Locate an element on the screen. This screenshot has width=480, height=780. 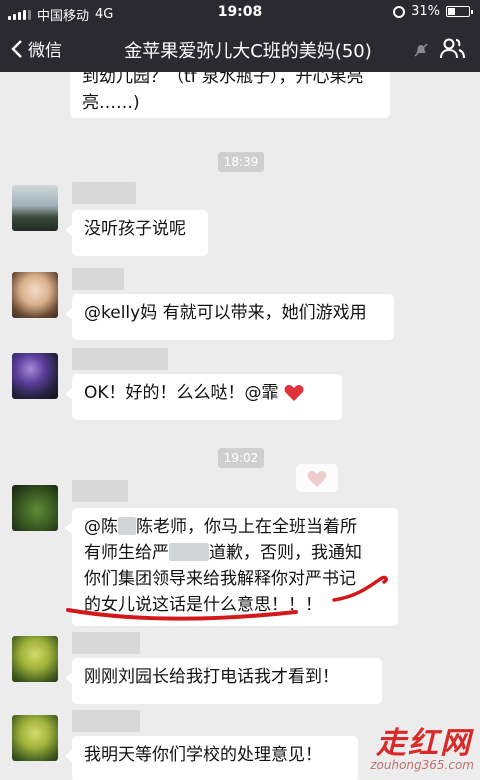
site-watermark: 走红网 zouhong365.com is located at coordinates (416, 748).